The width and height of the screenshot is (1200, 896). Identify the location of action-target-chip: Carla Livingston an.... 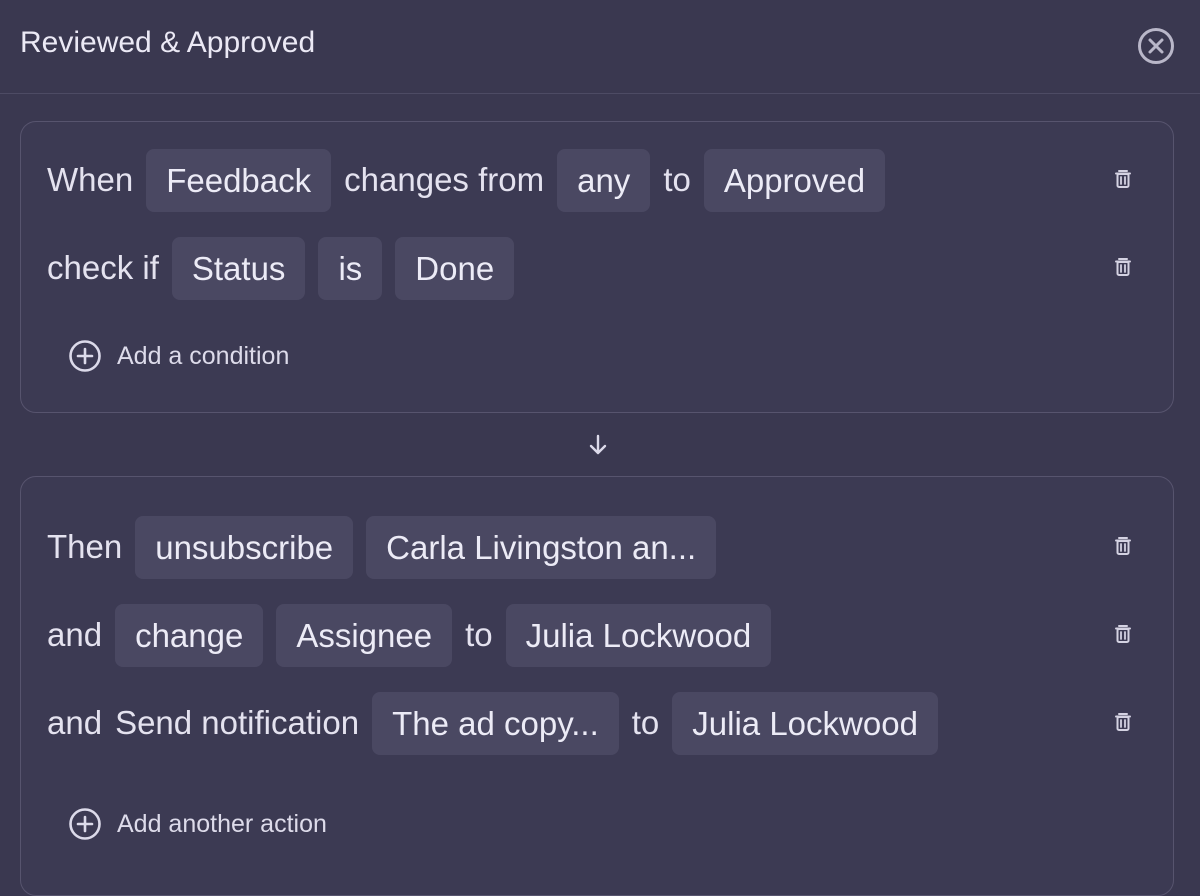
(541, 547).